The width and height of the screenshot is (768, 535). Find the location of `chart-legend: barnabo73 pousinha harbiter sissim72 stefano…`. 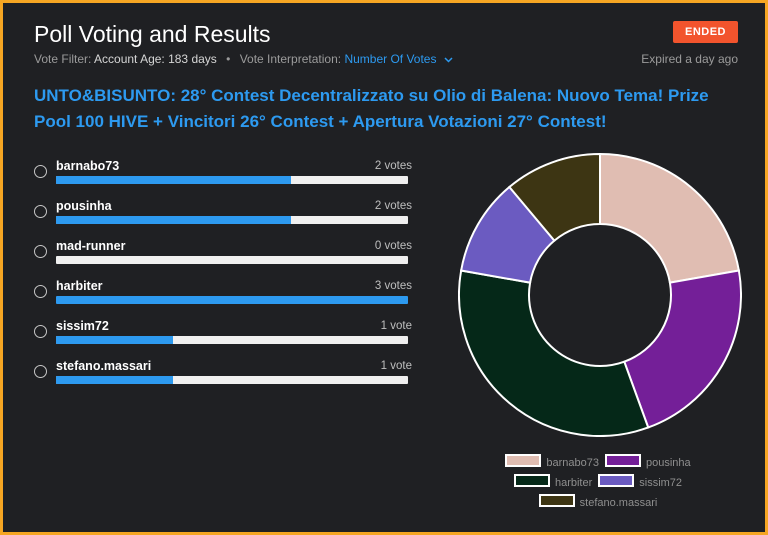

chart-legend: barnabo73 pousinha harbiter sissim72 stefano… is located at coordinates (598, 483).